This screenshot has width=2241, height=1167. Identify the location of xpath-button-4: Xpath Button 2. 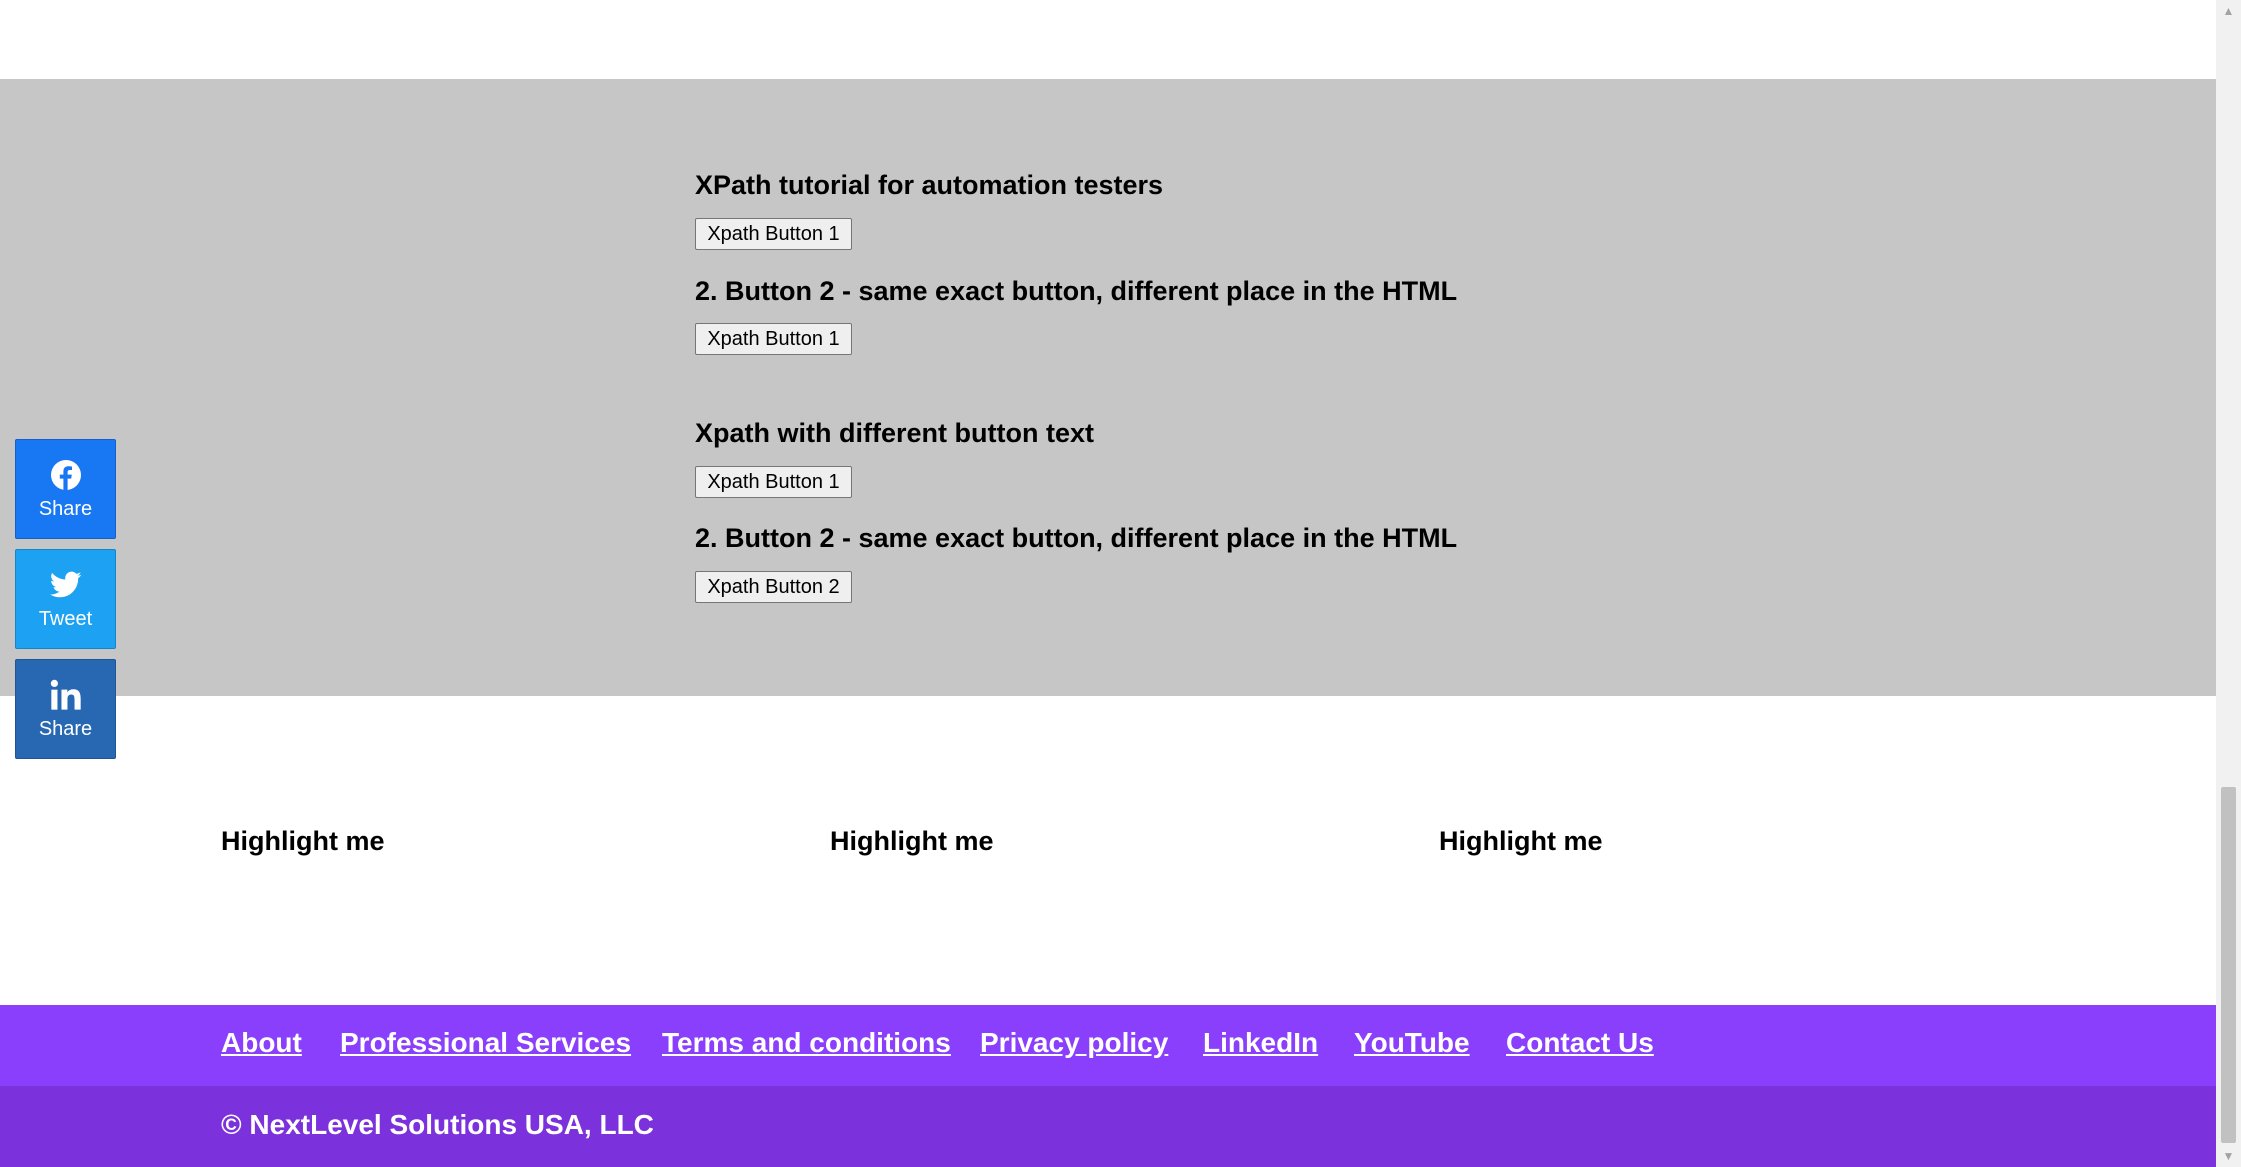
(773, 587).